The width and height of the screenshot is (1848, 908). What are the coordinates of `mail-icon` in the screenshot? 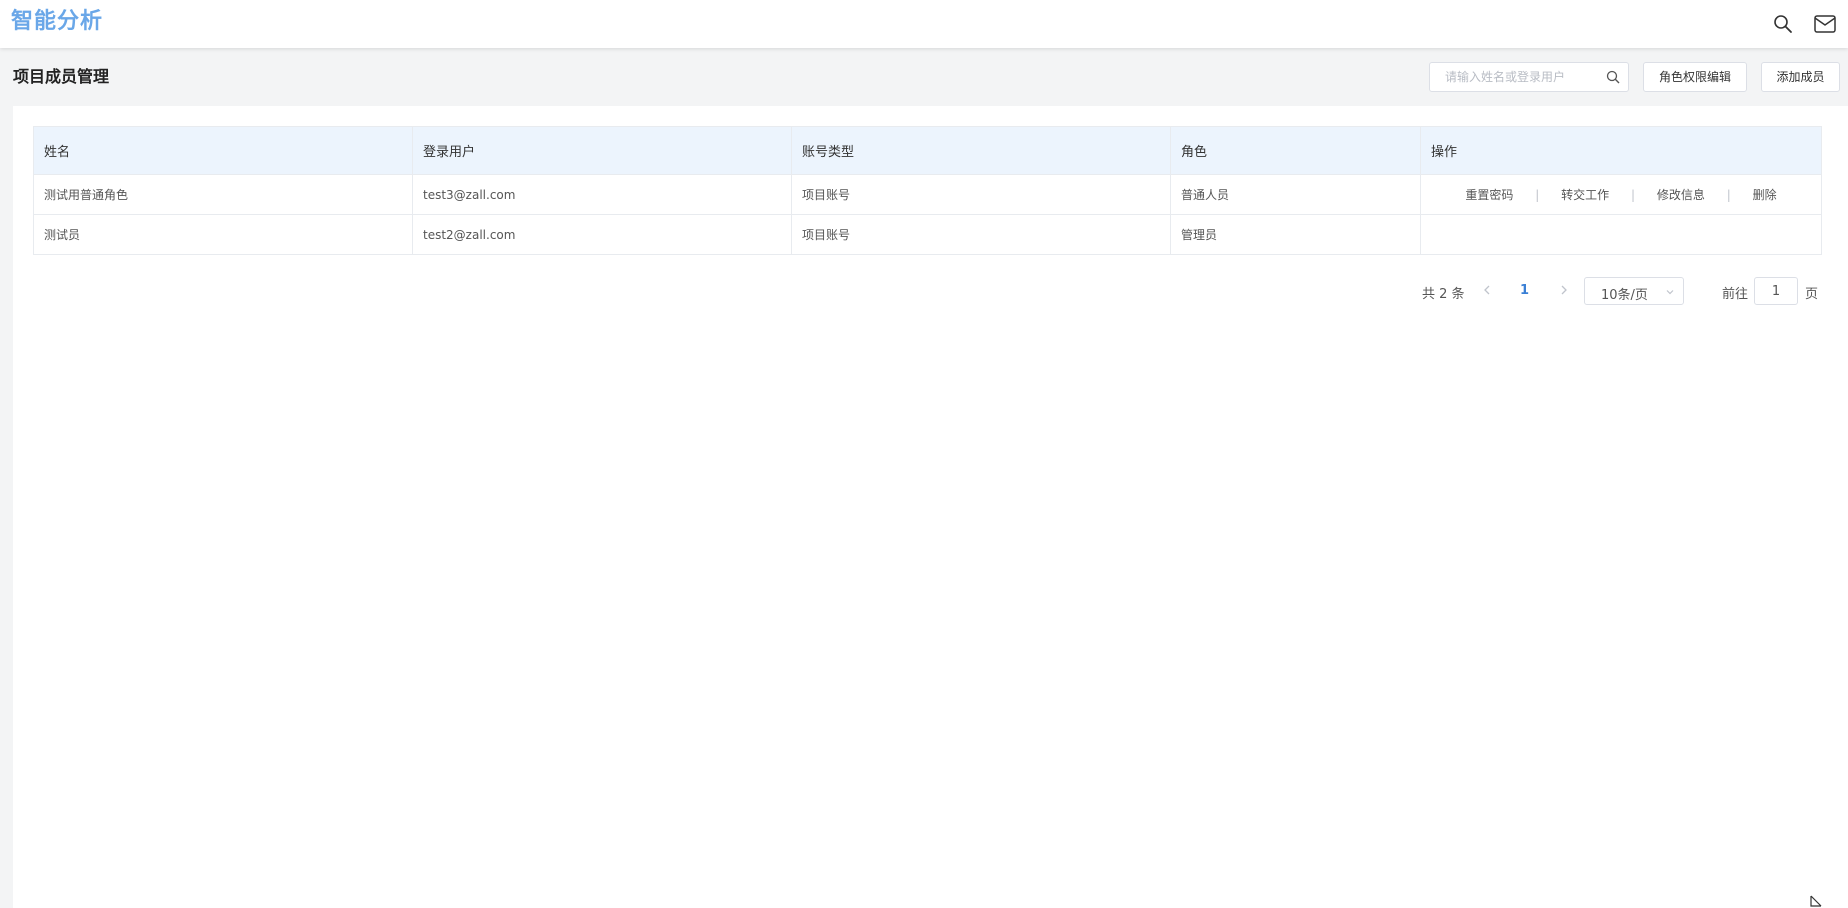 It's located at (1825, 24).